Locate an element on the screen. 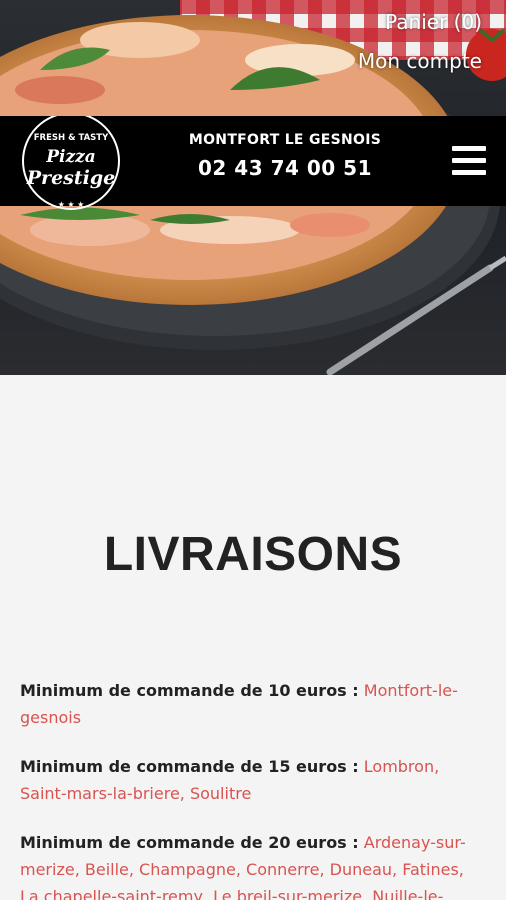  page-title: LIVRAISONS is located at coordinates (253, 554).